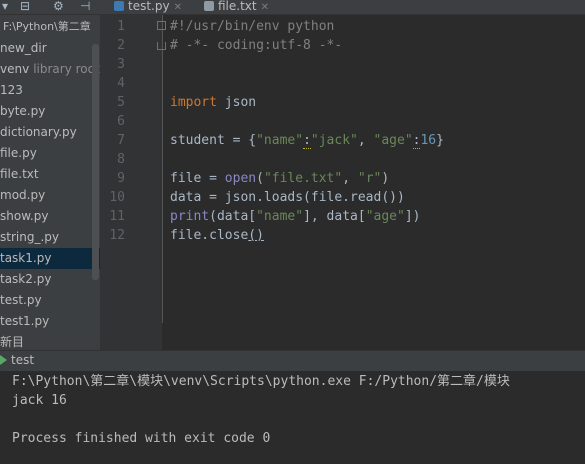 The image size is (585, 464). What do you see at coordinates (38, 132) in the screenshot?
I see `project-item-label: dictionary.py` at bounding box center [38, 132].